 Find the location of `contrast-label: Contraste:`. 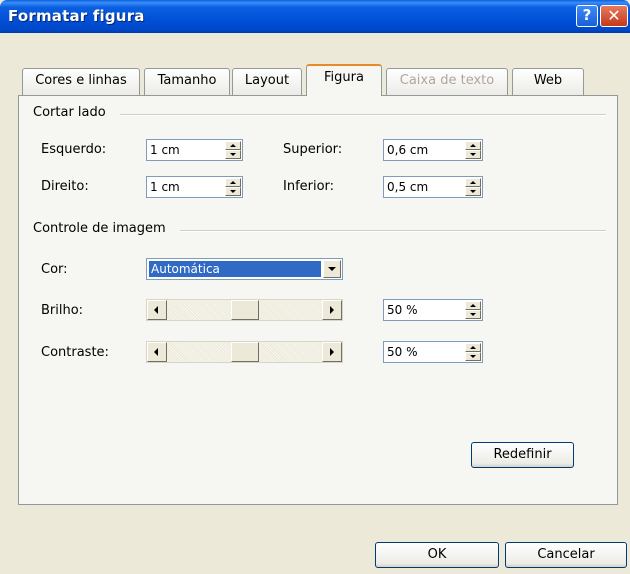

contrast-label: Contraste: is located at coordinates (75, 352).